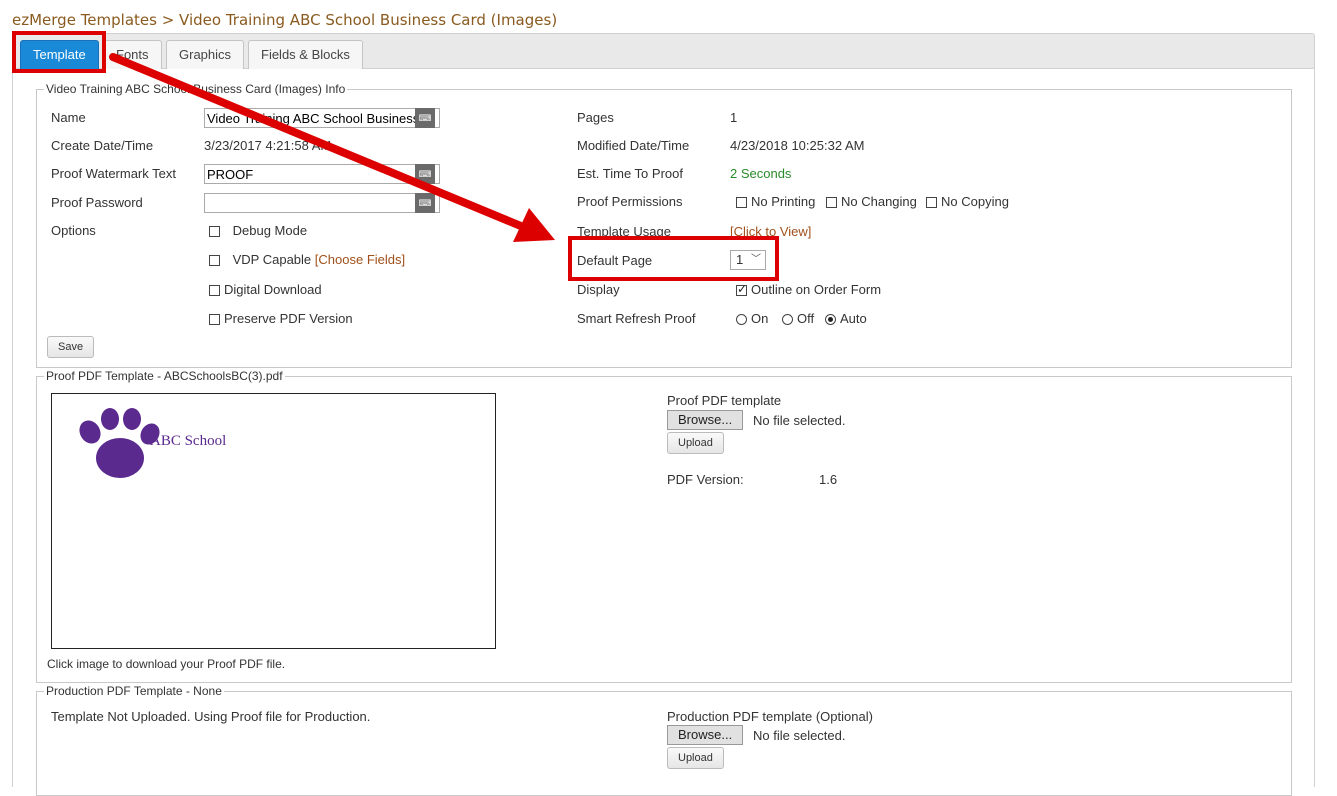 The height and width of the screenshot is (796, 1337). Describe the element at coordinates (288, 318) in the screenshot. I see `preserve-pdf-label: Preserve PDF Version` at that location.